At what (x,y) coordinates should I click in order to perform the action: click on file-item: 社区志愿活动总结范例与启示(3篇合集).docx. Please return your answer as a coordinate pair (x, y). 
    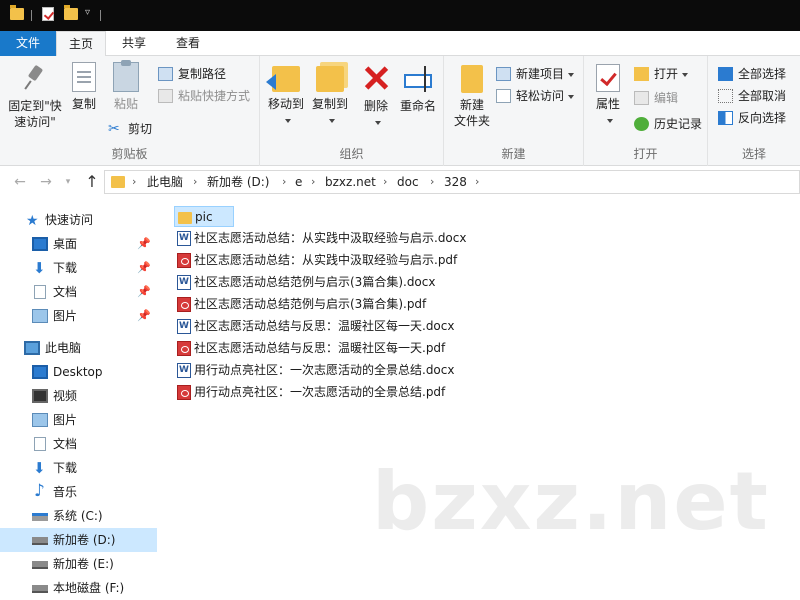
    Looking at the image, I should click on (307, 282).